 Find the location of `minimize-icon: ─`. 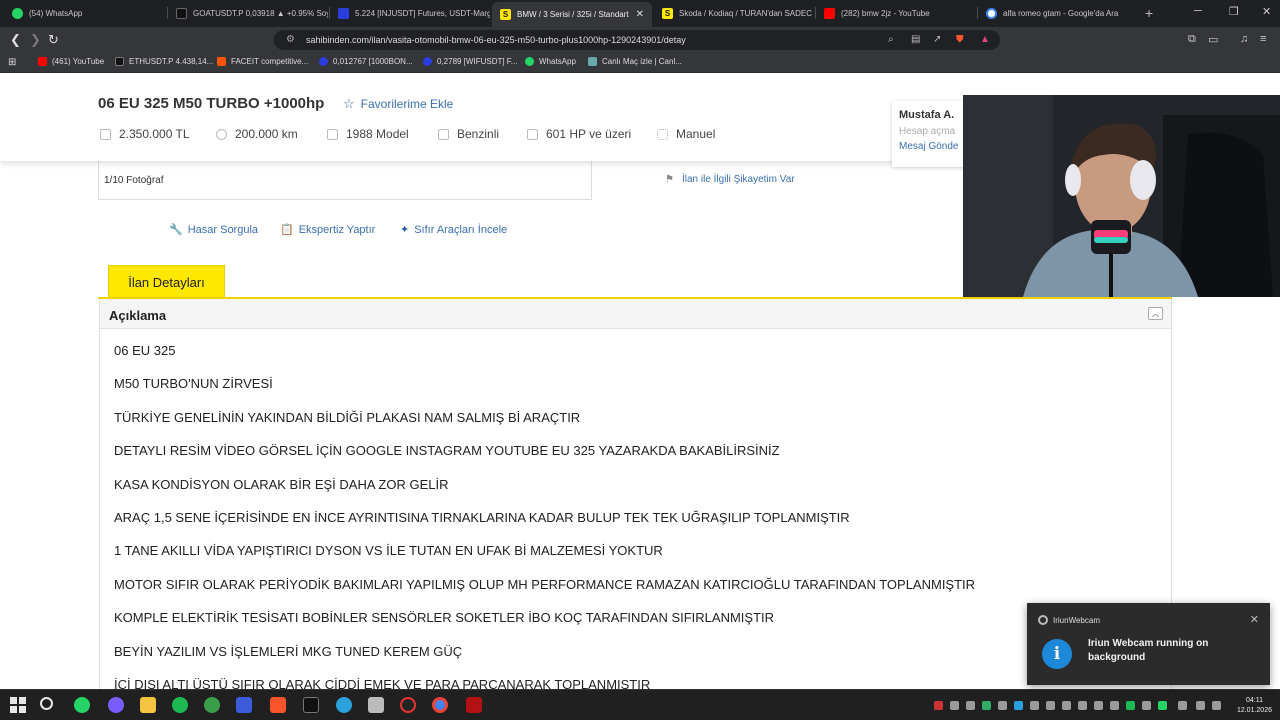

minimize-icon: ─ is located at coordinates (1198, 11).